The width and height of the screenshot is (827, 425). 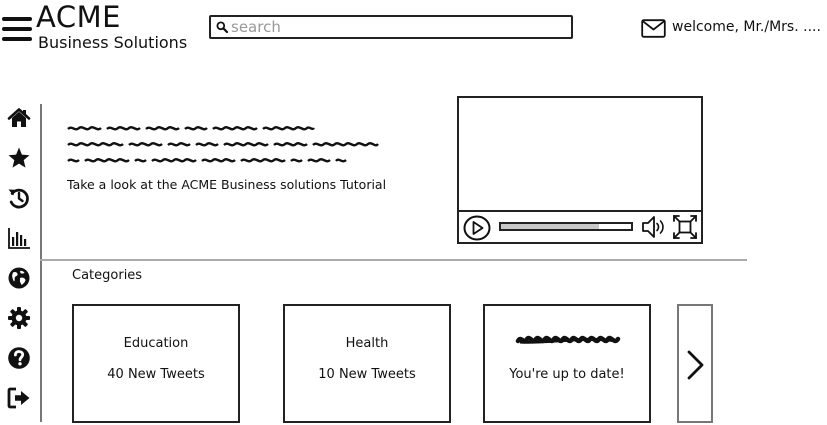 I want to click on categories-heading: Categories, so click(x=107, y=275).